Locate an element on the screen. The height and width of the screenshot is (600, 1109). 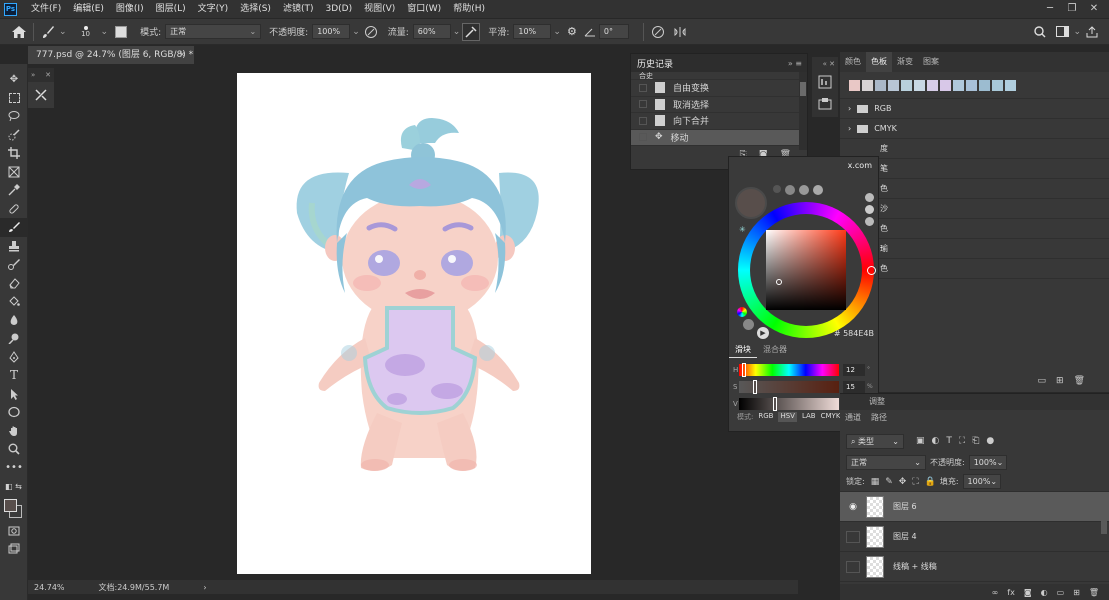
filter-adjustment-icon: ◐ is located at coordinates (936, 441).